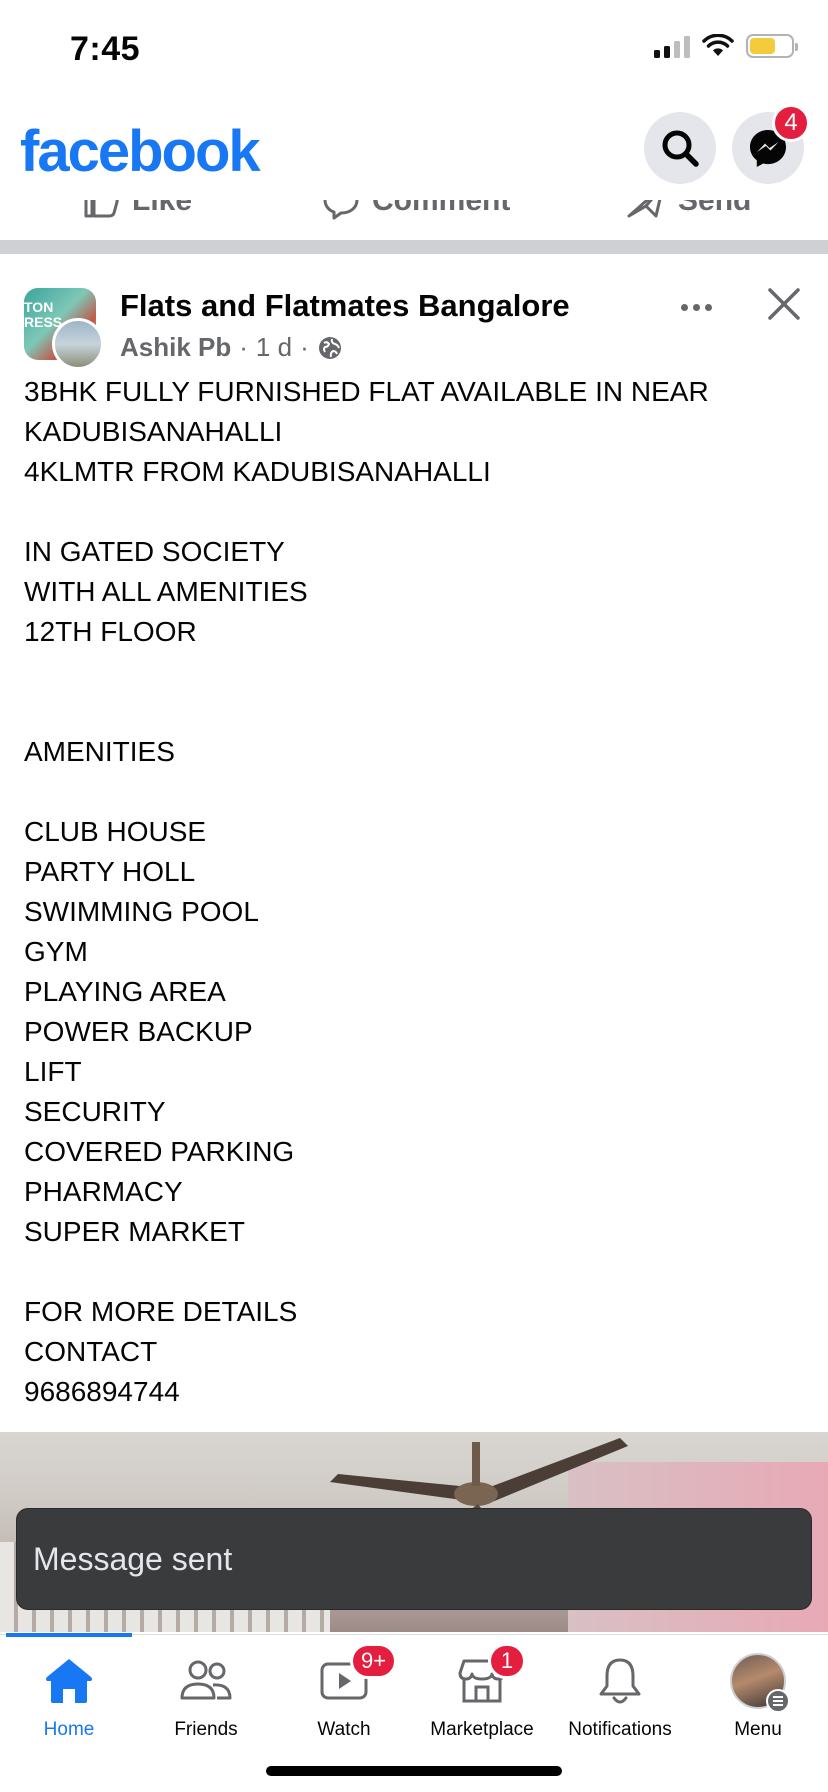  Describe the element at coordinates (110, 871) in the screenshot. I see `post-text-line: PARTY HOLL` at that location.